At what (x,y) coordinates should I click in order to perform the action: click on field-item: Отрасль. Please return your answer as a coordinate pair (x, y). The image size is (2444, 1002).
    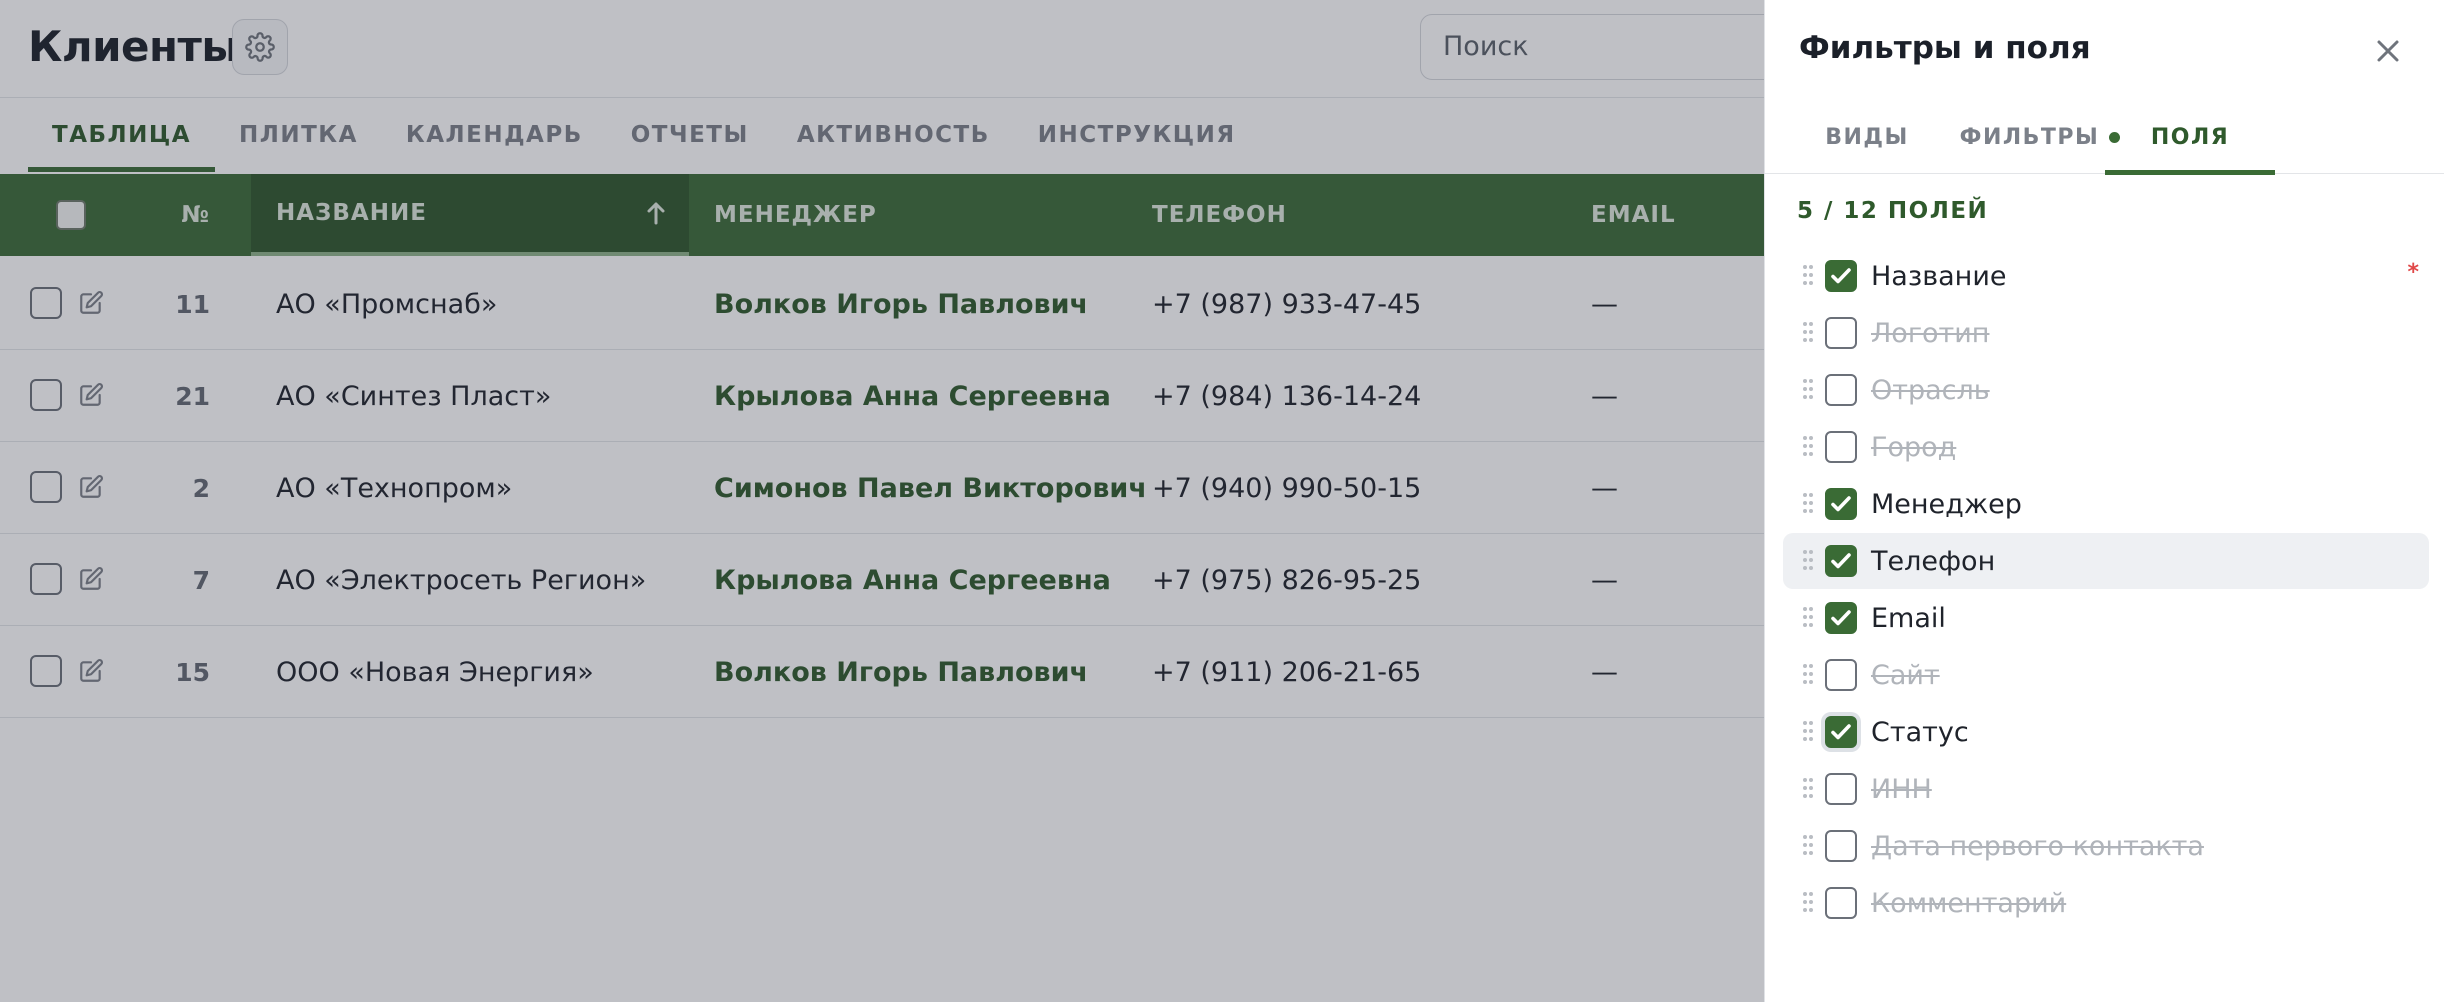
    Looking at the image, I should click on (2106, 390).